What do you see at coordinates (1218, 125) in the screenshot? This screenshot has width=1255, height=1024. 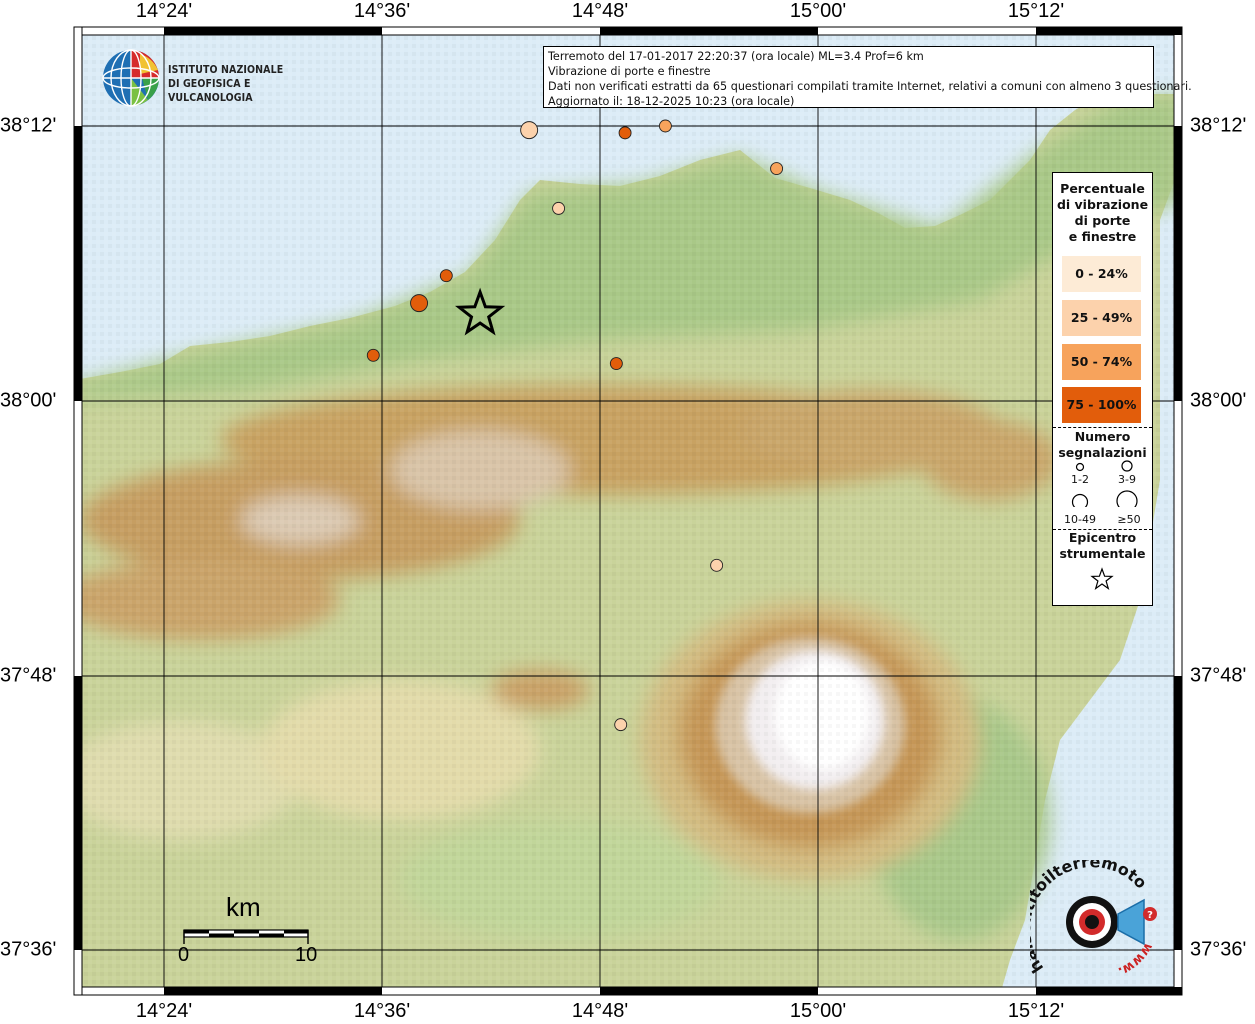 I see `axis-right-label: 38°12'` at bounding box center [1218, 125].